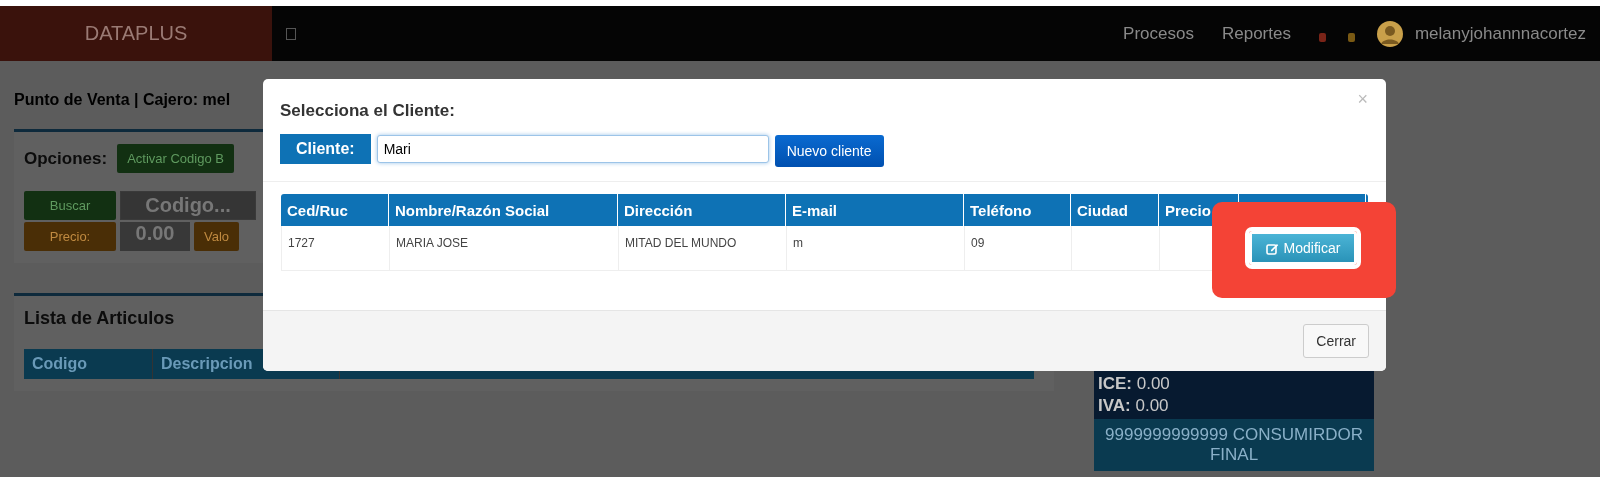 This screenshot has width=1600, height=477. Describe the element at coordinates (432, 243) in the screenshot. I see `table-cell: MARIA JOSE` at that location.